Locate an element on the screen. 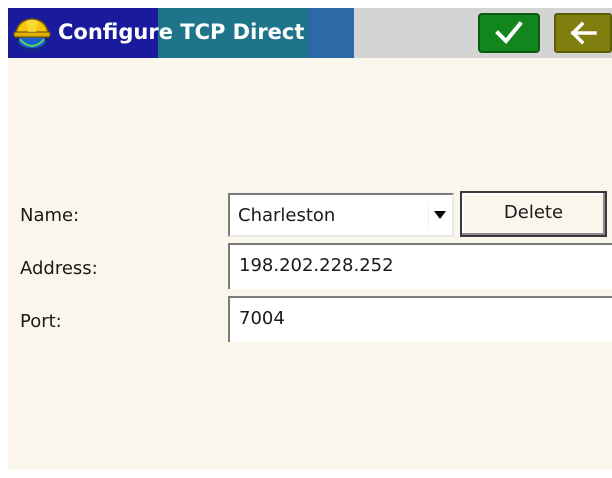 The width and height of the screenshot is (612, 478). ok-button is located at coordinates (509, 33).